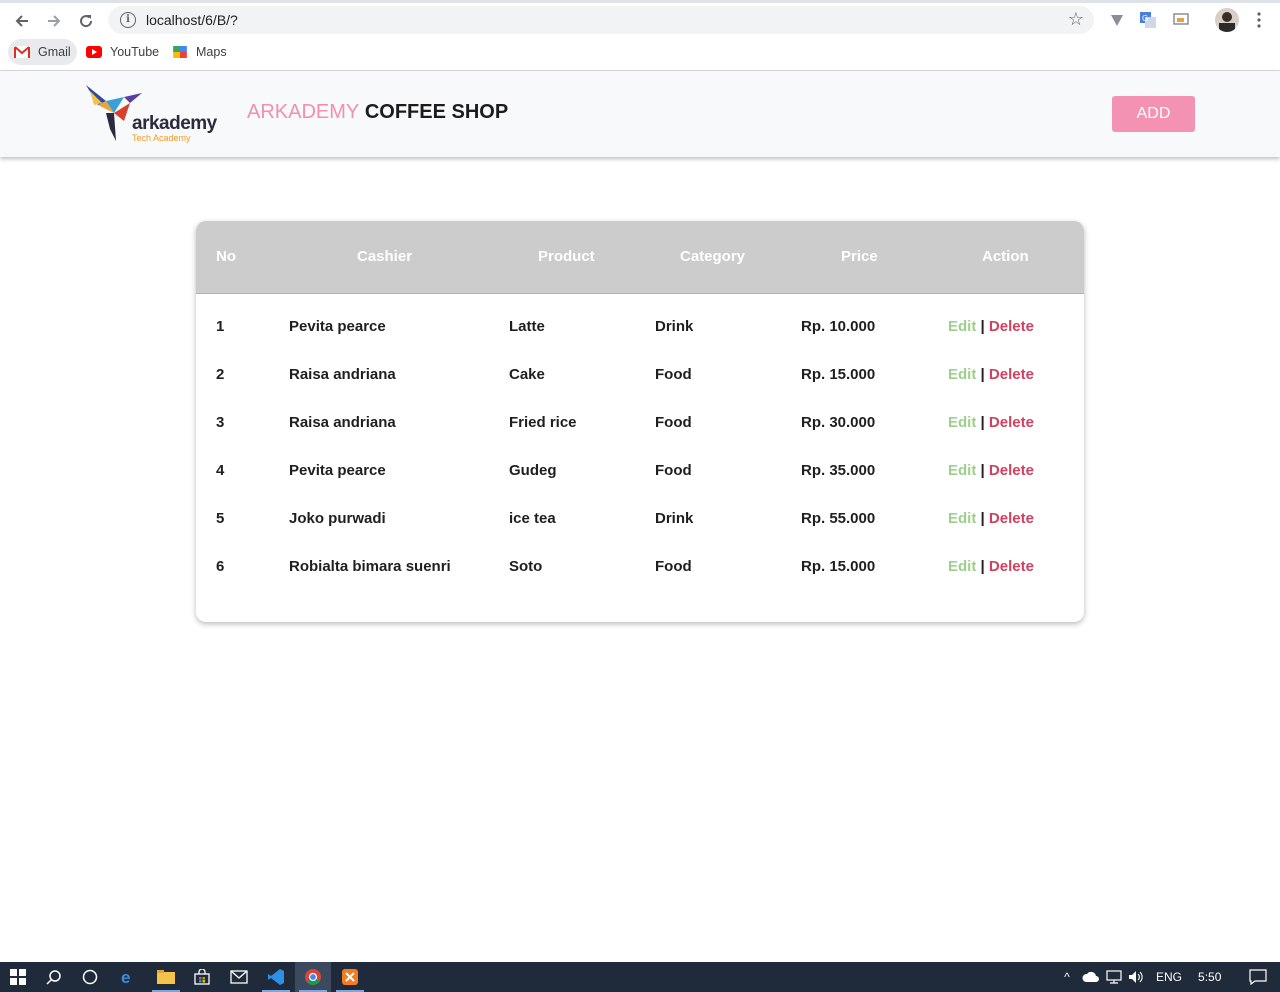  I want to click on back-button, so click(22, 21).